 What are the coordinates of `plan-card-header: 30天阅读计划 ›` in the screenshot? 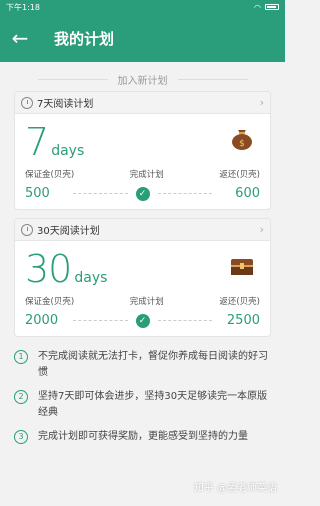 It's located at (142, 230).